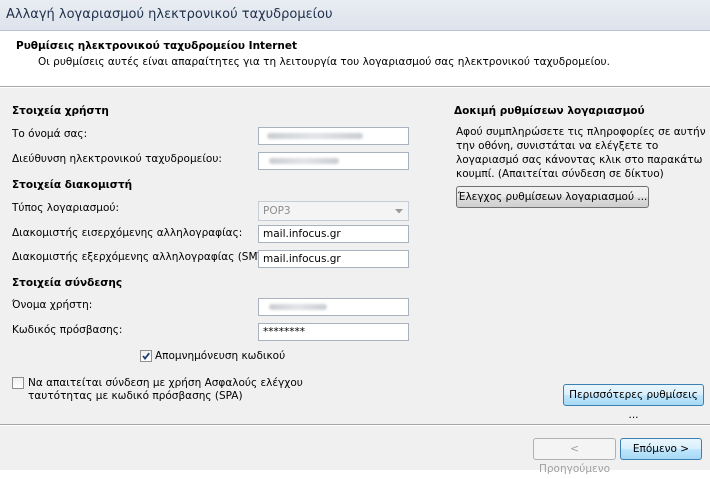  Describe the element at coordinates (50, 134) in the screenshot. I see `name-label: Το όνομά σας:` at that location.